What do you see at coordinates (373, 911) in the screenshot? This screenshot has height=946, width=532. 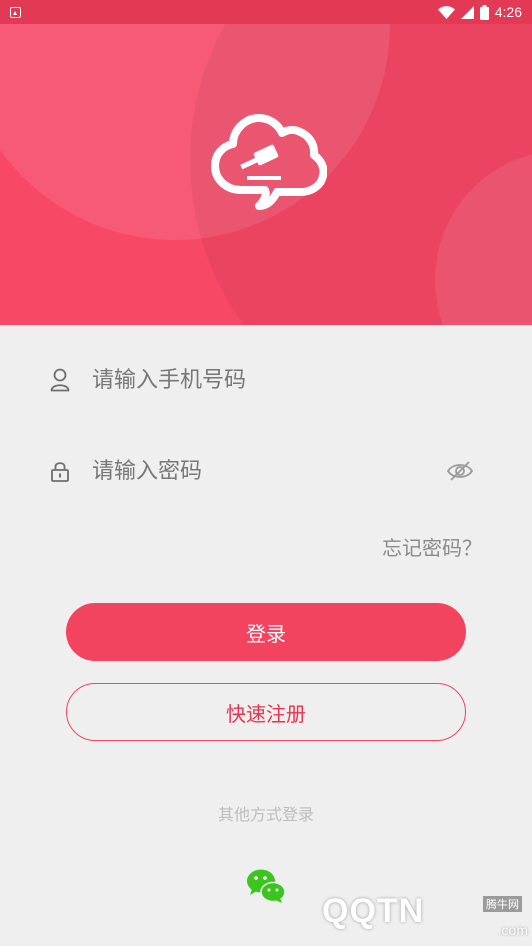 I see `watermark-logo: QQTN` at bounding box center [373, 911].